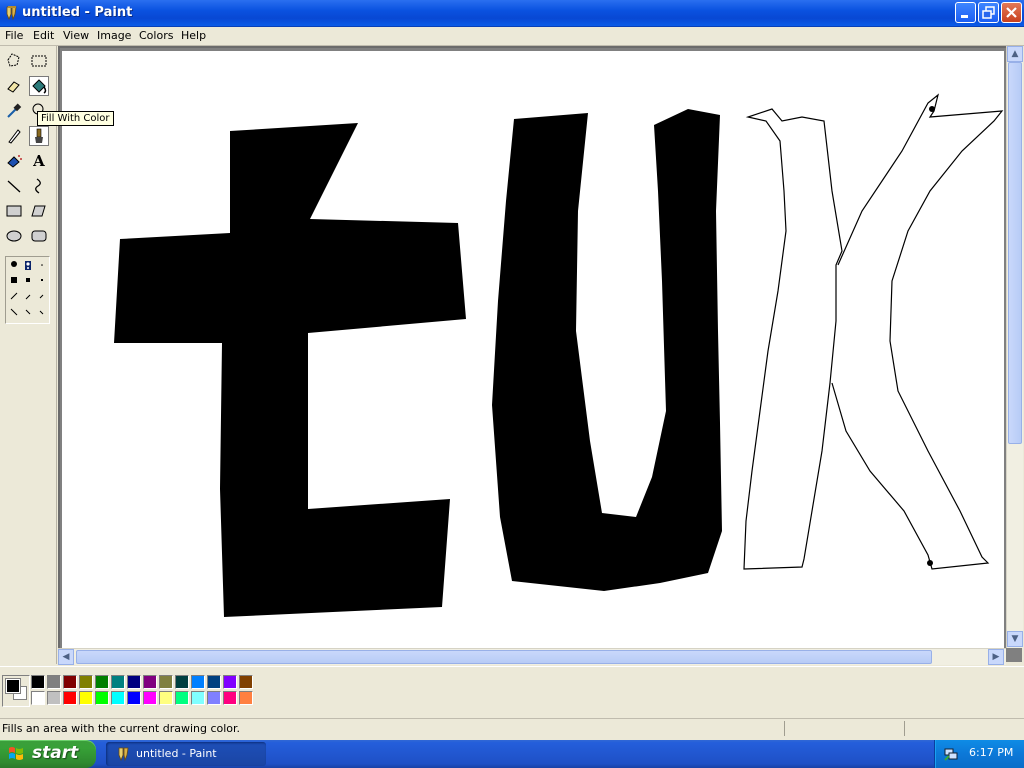  What do you see at coordinates (77, 12) in the screenshot?
I see `window-title: untitled - Paint` at bounding box center [77, 12].